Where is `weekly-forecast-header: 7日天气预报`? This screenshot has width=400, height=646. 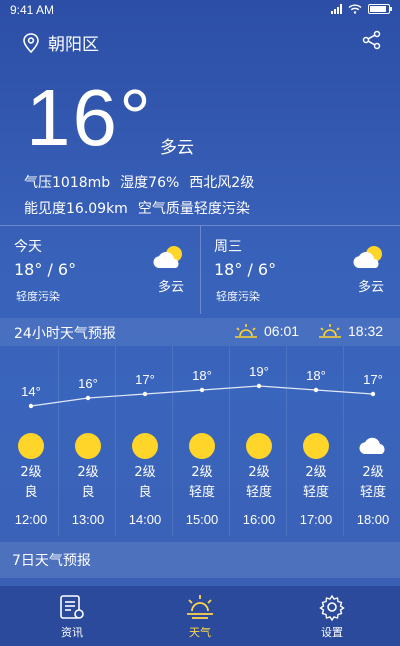
weekly-forecast-header: 7日天气预报 is located at coordinates (200, 560).